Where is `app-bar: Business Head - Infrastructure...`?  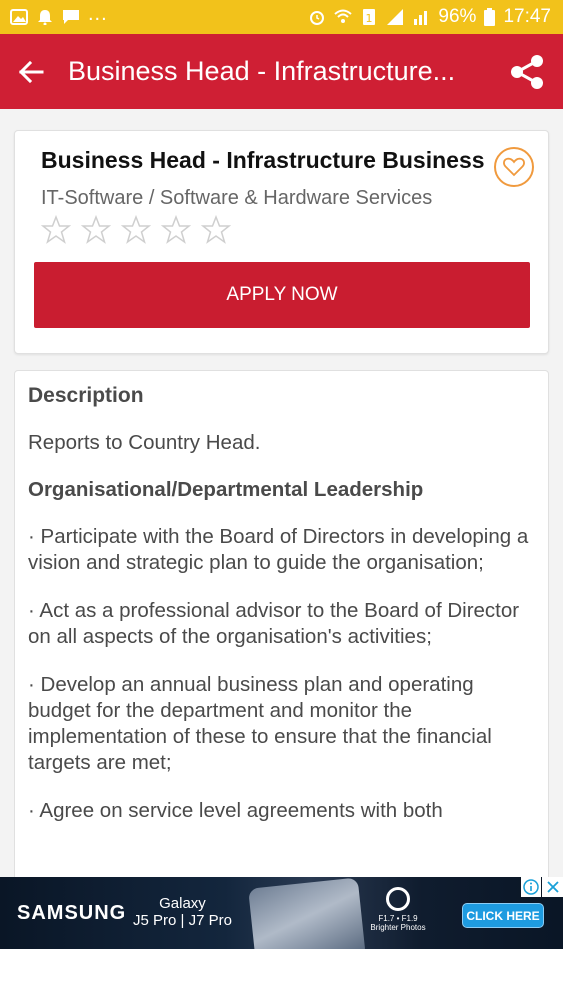
app-bar: Business Head - Infrastructure... is located at coordinates (281, 71).